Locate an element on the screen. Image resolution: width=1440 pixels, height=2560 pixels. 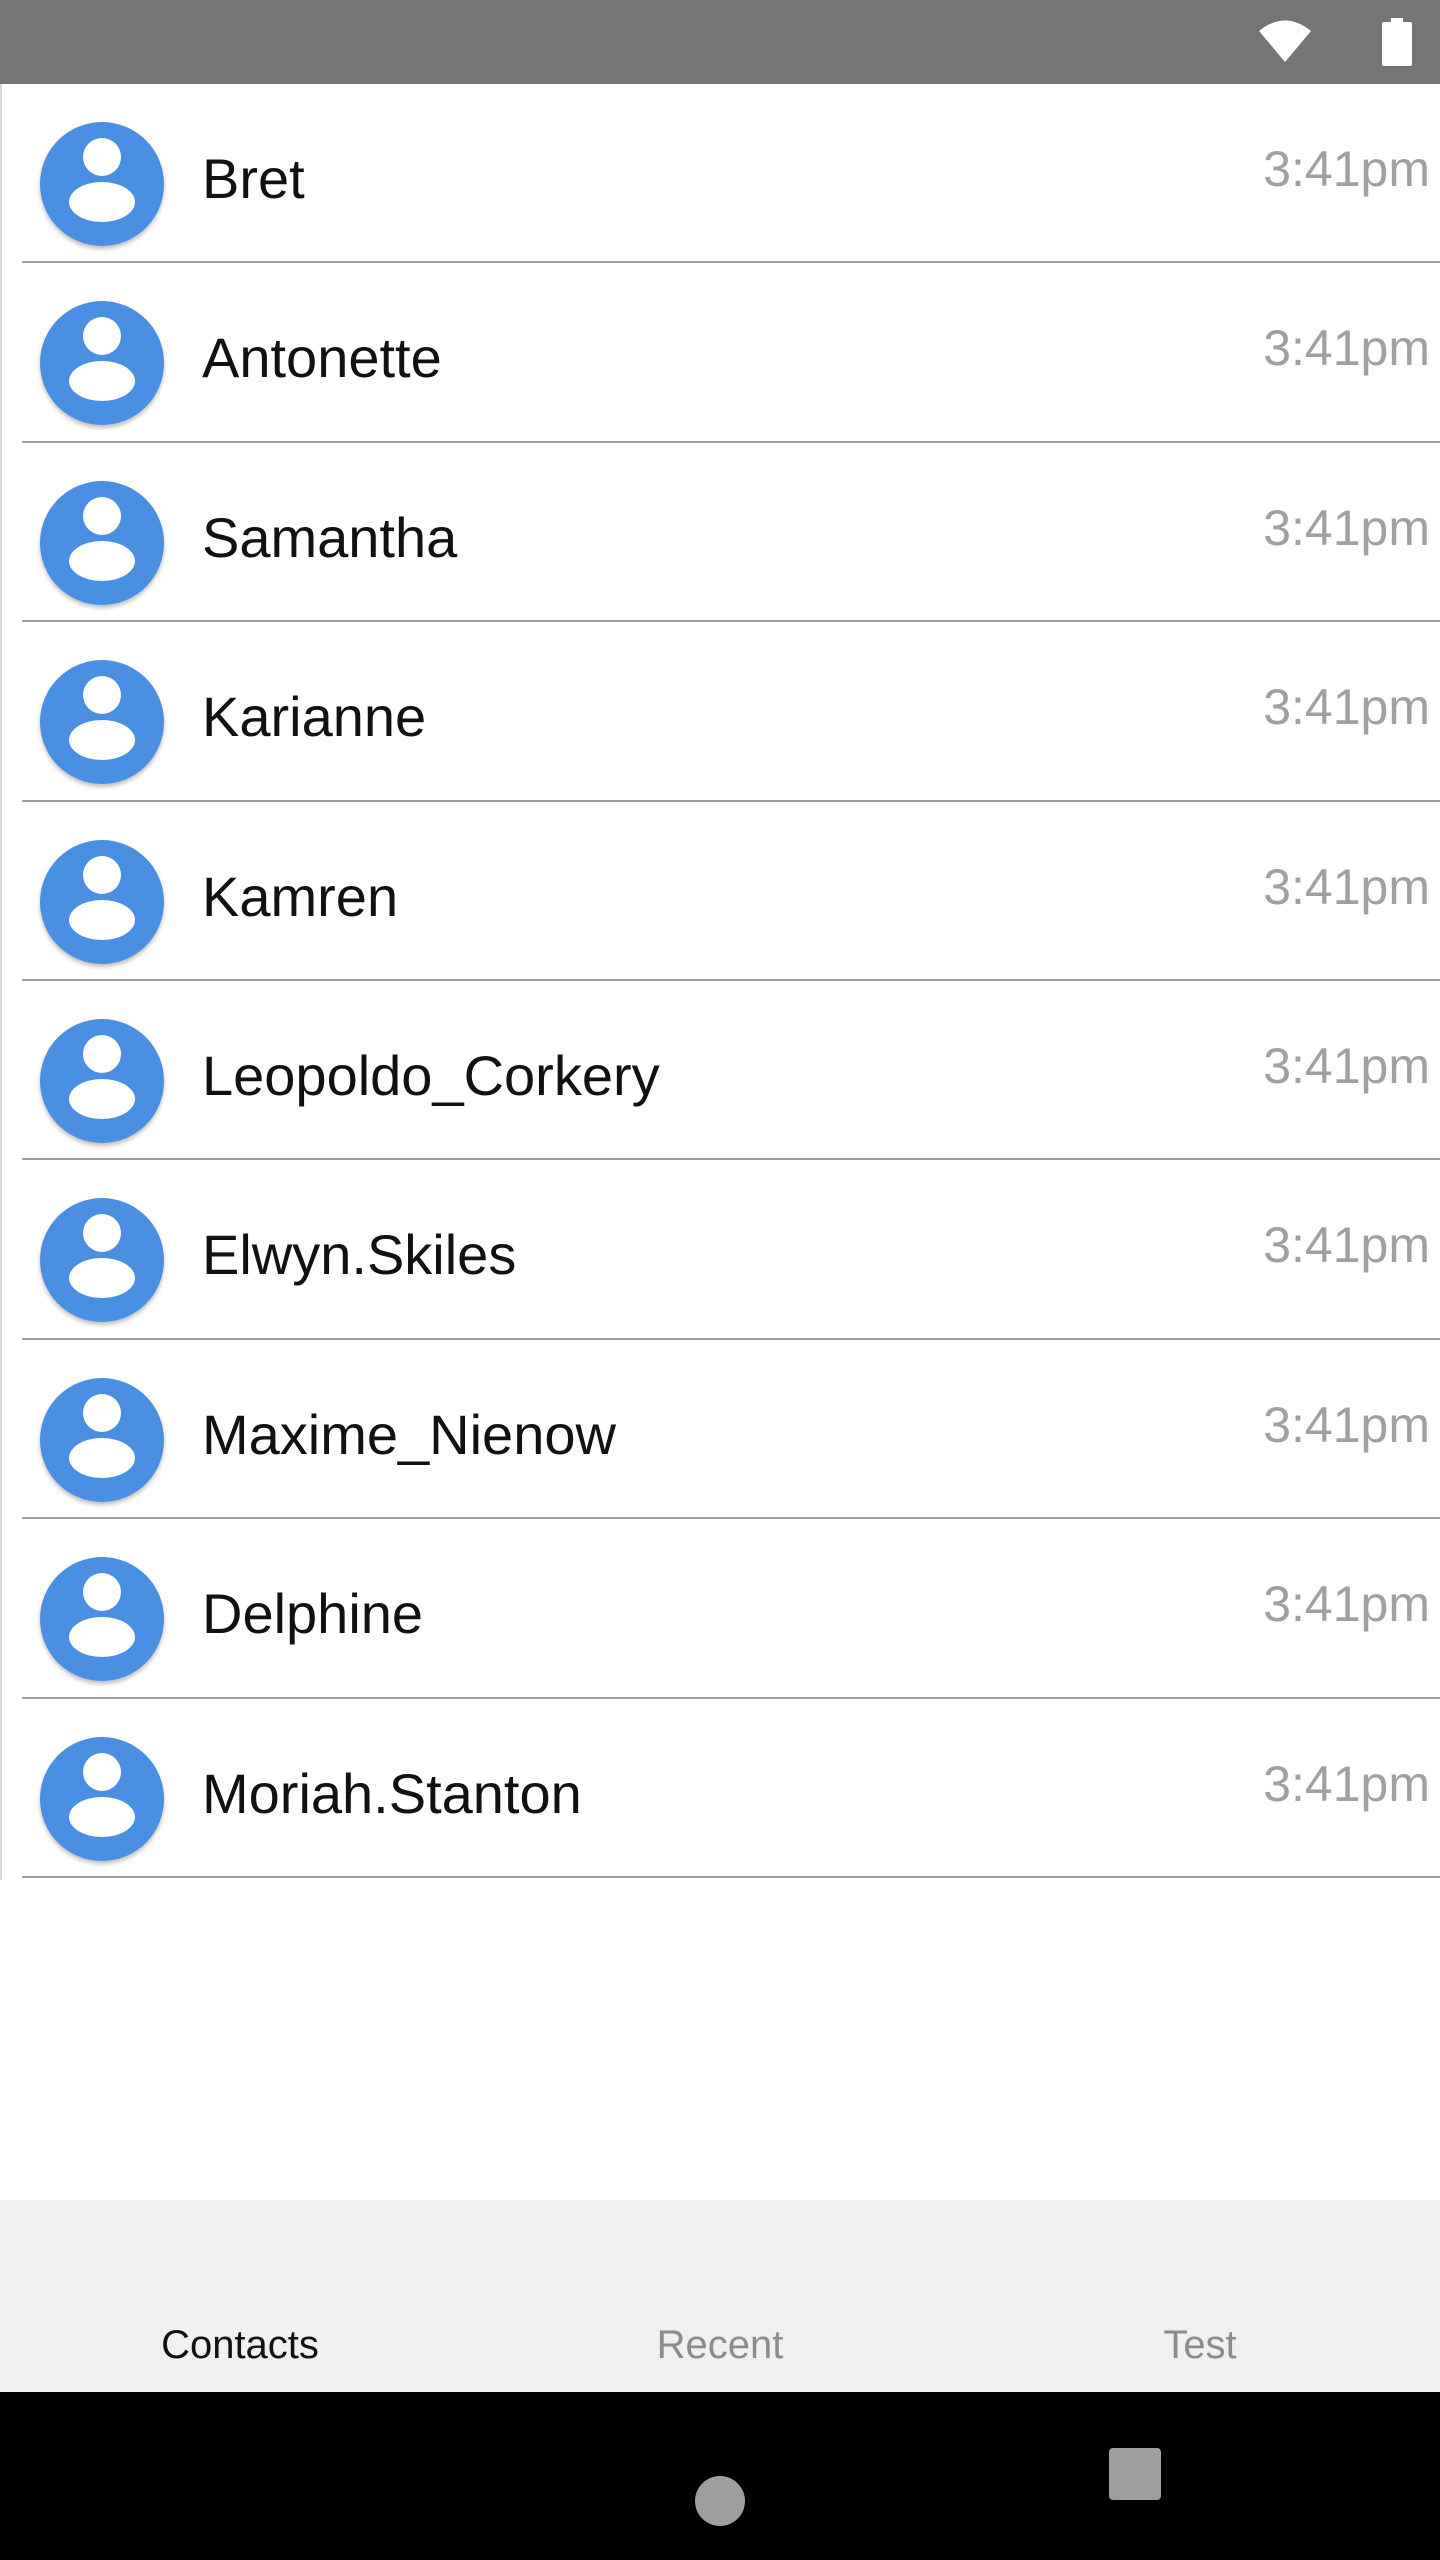
contact-row: Antonette 3:41pm is located at coordinates (721, 353).